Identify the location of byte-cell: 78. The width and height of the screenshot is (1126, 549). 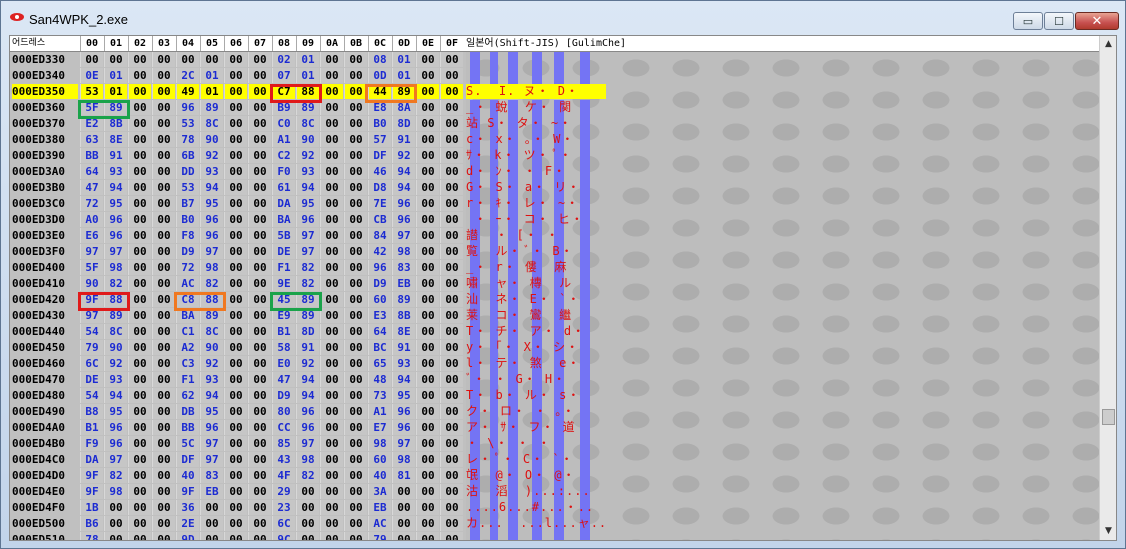
(91, 536).